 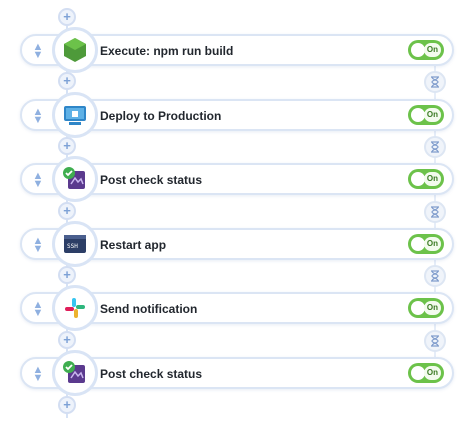 What do you see at coordinates (237, 308) in the screenshot?
I see `workflow-step: ▲ ▼ Send notification On` at bounding box center [237, 308].